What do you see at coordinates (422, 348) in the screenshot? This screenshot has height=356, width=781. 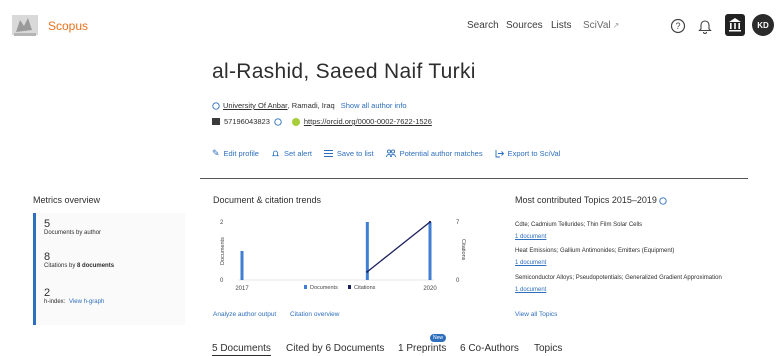 I see `tab-preprints: 1 Preprints` at bounding box center [422, 348].